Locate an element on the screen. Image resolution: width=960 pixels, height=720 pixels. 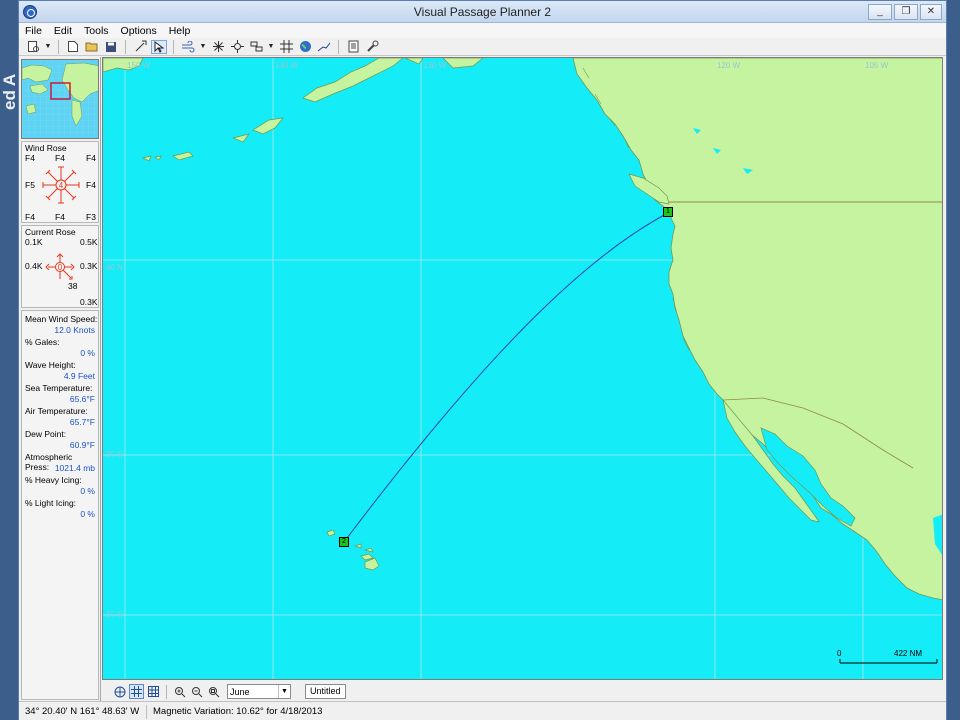
scale-bar is located at coordinates (888, 661).